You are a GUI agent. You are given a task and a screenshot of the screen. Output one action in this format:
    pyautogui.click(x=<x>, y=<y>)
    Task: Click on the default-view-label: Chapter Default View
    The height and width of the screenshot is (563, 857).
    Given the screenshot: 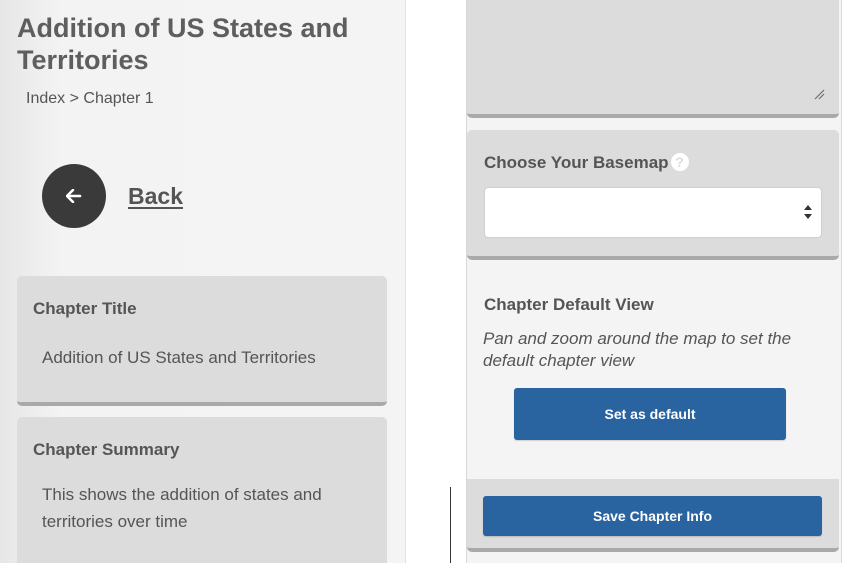 What is the action you would take?
    pyautogui.click(x=569, y=304)
    